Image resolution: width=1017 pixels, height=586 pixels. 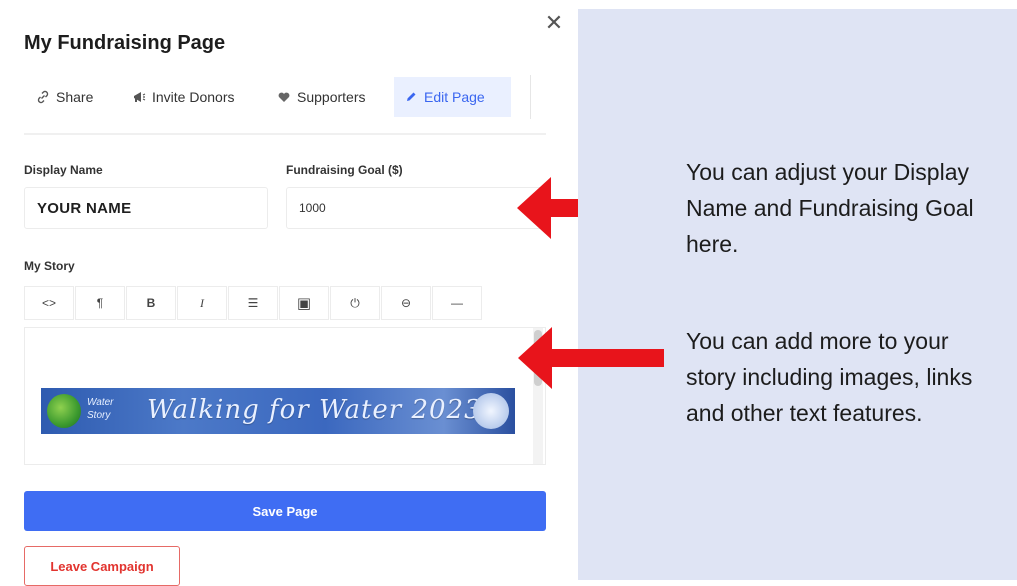 What do you see at coordinates (355, 303) in the screenshot?
I see `embed-icon: ⏻` at bounding box center [355, 303].